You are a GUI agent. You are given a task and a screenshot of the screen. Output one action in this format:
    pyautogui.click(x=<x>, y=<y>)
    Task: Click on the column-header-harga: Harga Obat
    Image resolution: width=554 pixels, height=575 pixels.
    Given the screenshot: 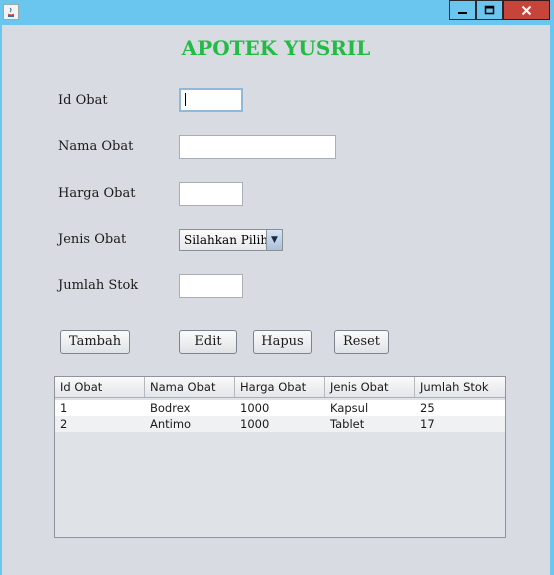 What is the action you would take?
    pyautogui.click(x=280, y=387)
    